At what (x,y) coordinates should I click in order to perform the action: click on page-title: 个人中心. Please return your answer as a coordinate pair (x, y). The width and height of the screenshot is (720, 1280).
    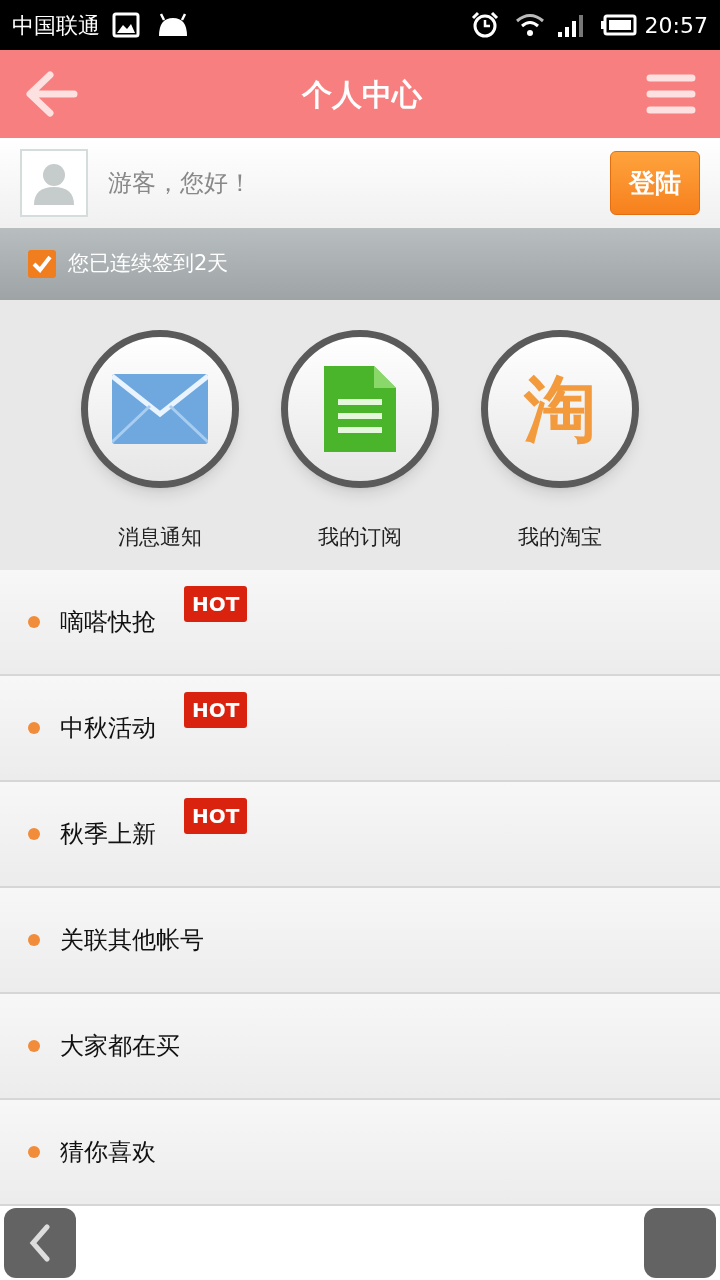
    Looking at the image, I should click on (362, 94).